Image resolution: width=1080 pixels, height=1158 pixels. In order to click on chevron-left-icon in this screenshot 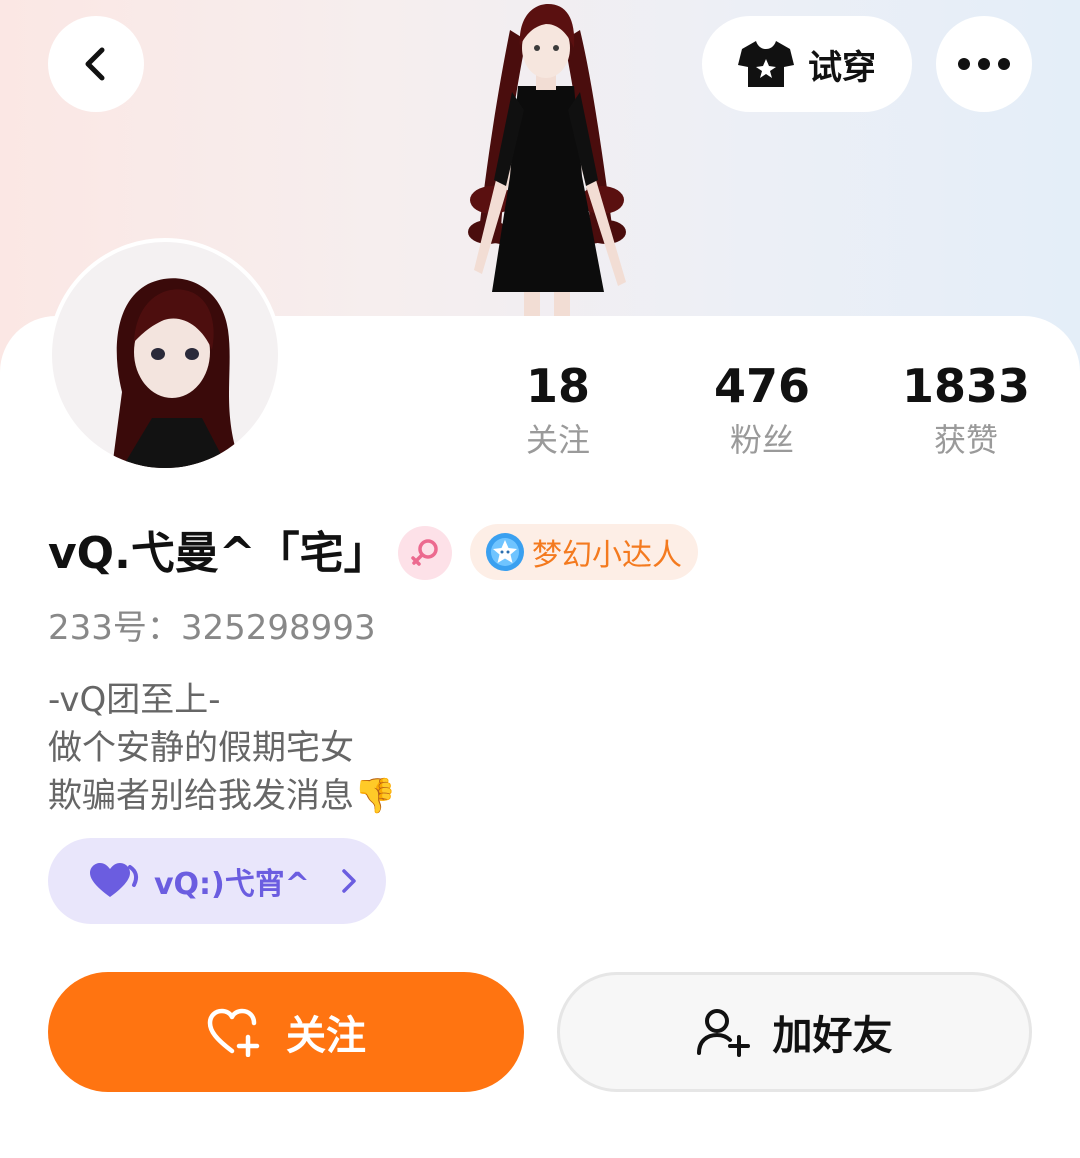, I will do `click(95, 64)`.